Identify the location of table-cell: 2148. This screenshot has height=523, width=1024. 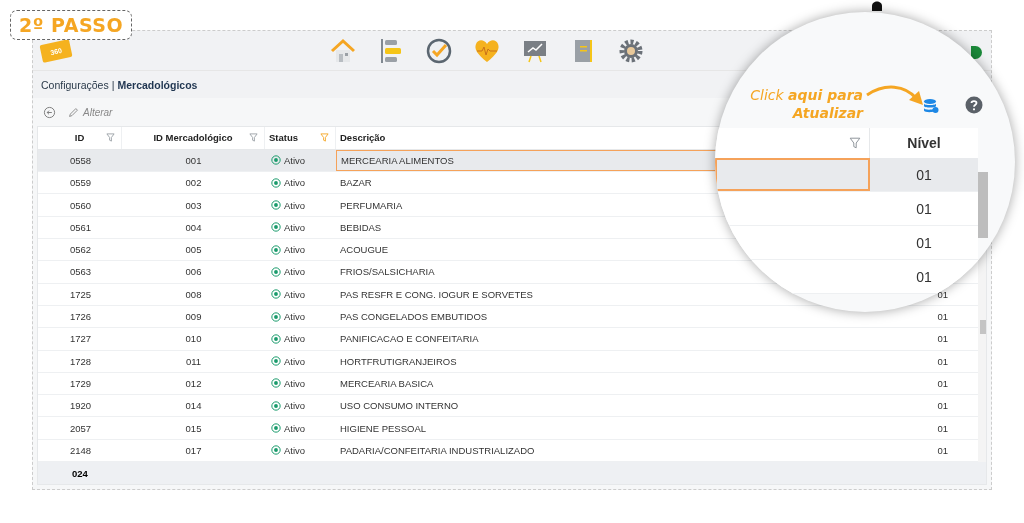
(80, 450).